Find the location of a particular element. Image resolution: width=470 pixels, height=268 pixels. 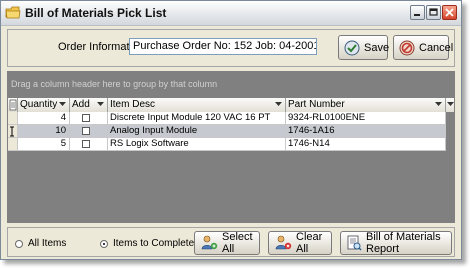

items-to-complete-label: Items to Complete is located at coordinates (154, 243).